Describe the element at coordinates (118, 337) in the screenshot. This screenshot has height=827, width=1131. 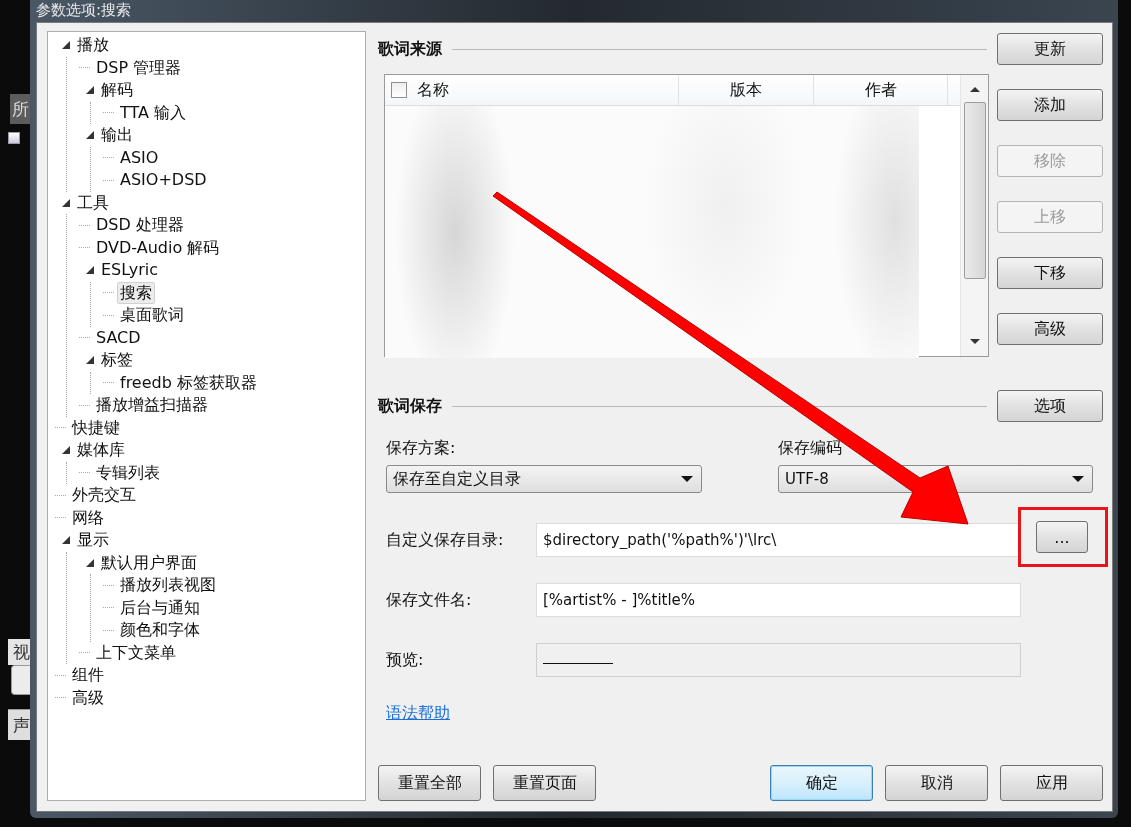
I see `tree-item: SACD` at that location.